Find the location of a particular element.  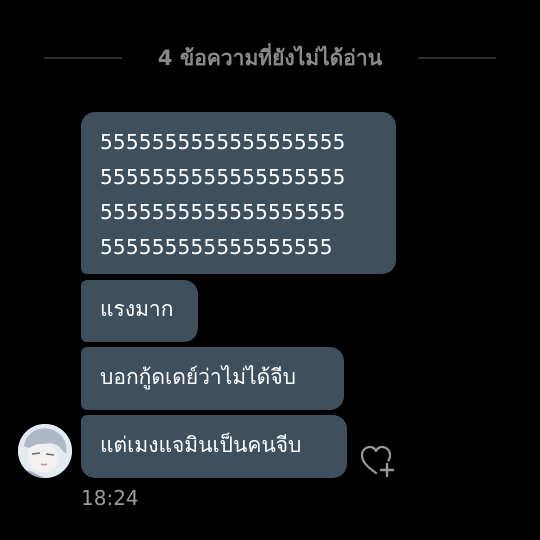

message-text: แรงมาก is located at coordinates (137, 309).